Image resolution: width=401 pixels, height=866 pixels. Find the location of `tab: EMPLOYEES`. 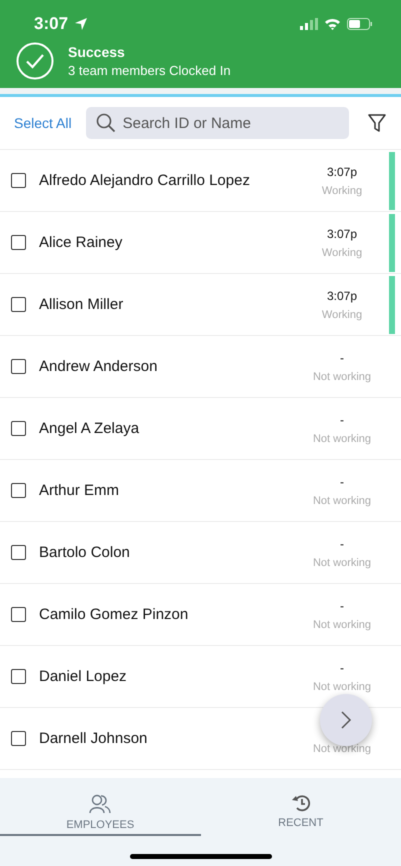

tab: EMPLOYEES is located at coordinates (100, 807).